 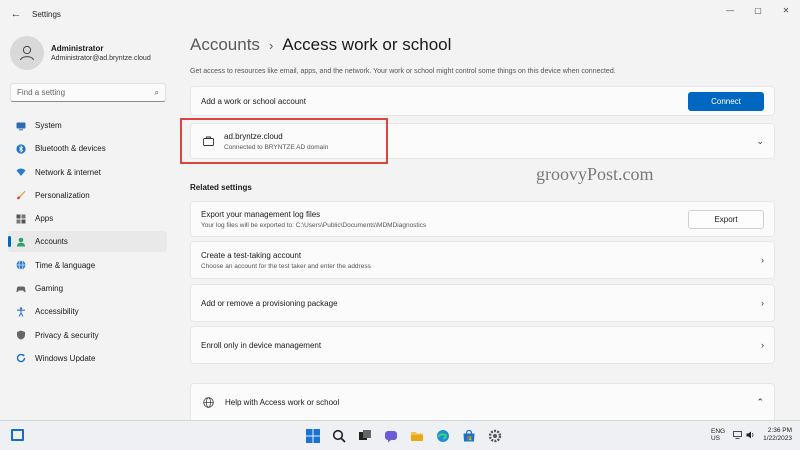 I want to click on sidebar-item-personalization: Personalization, so click(x=87, y=195).